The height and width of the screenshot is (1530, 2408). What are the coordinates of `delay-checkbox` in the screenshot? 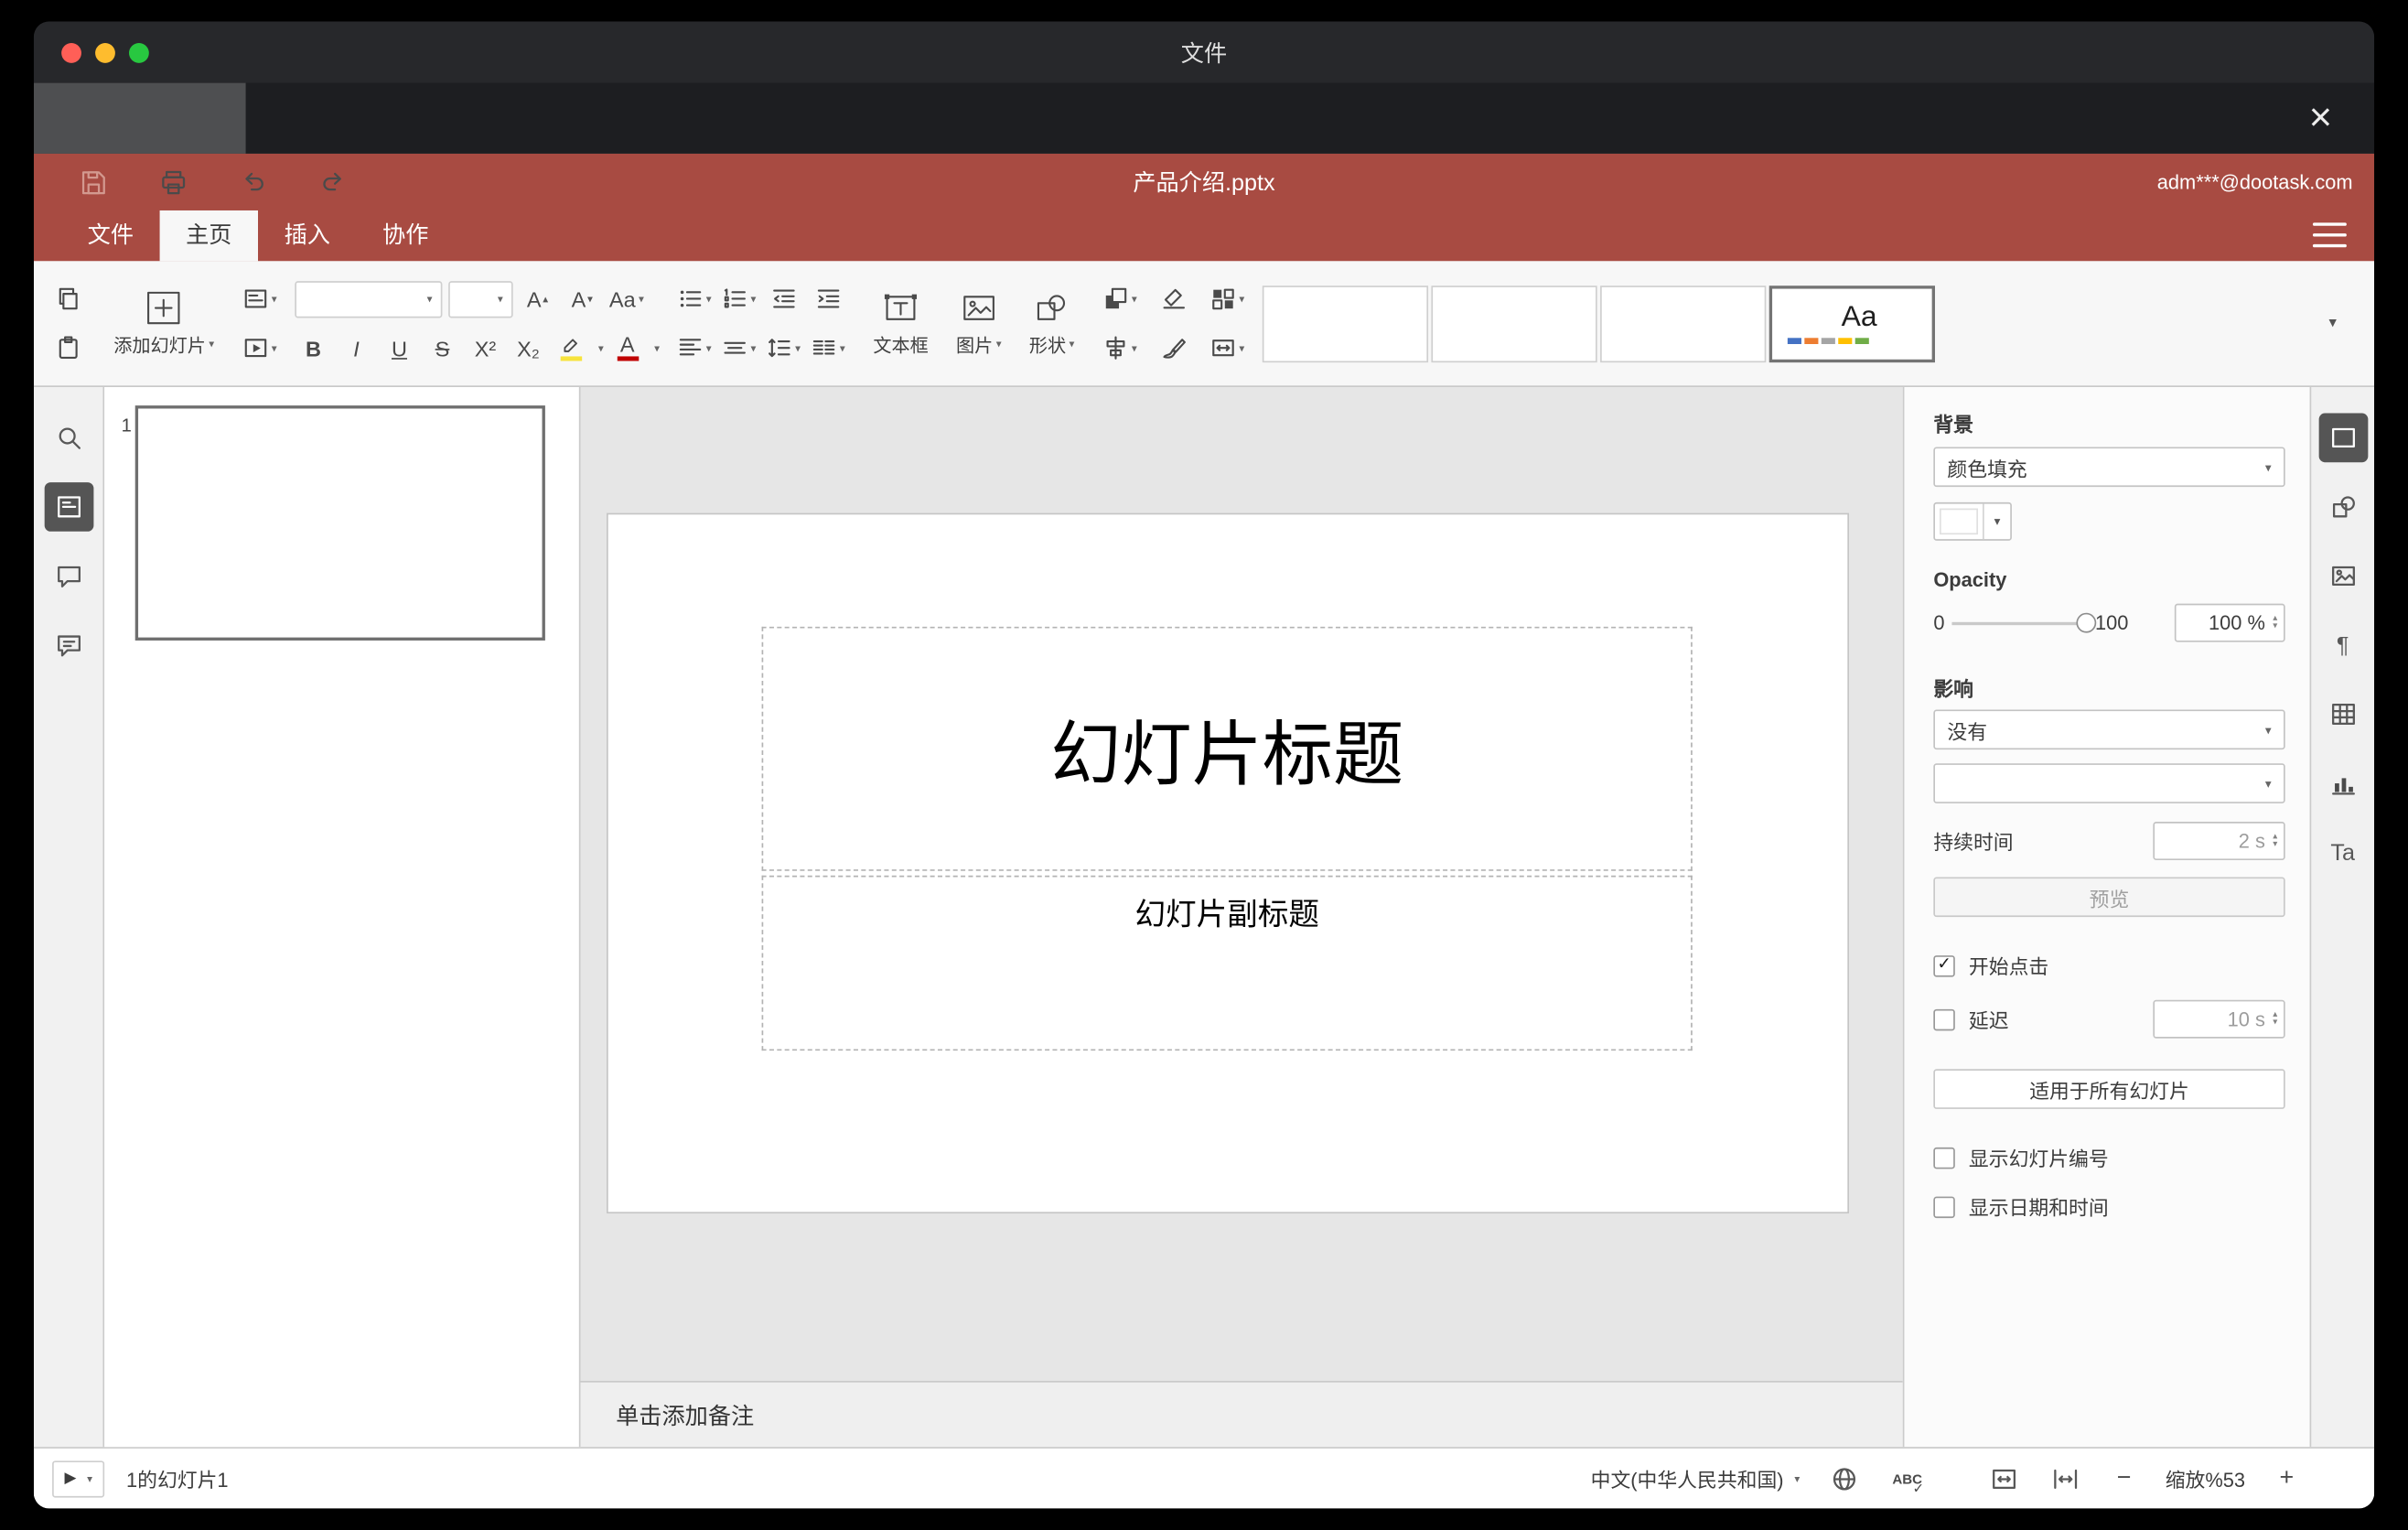 It's located at (1944, 1018).